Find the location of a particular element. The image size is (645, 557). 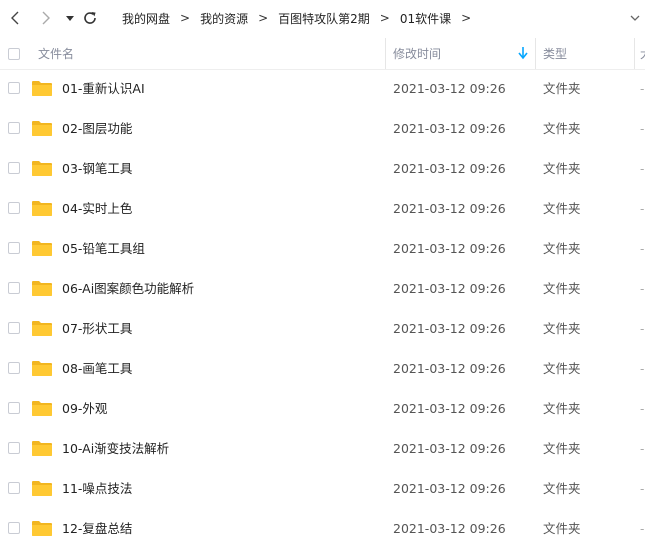

file-name: 06-Ai图案颜色功能解析 is located at coordinates (128, 289).